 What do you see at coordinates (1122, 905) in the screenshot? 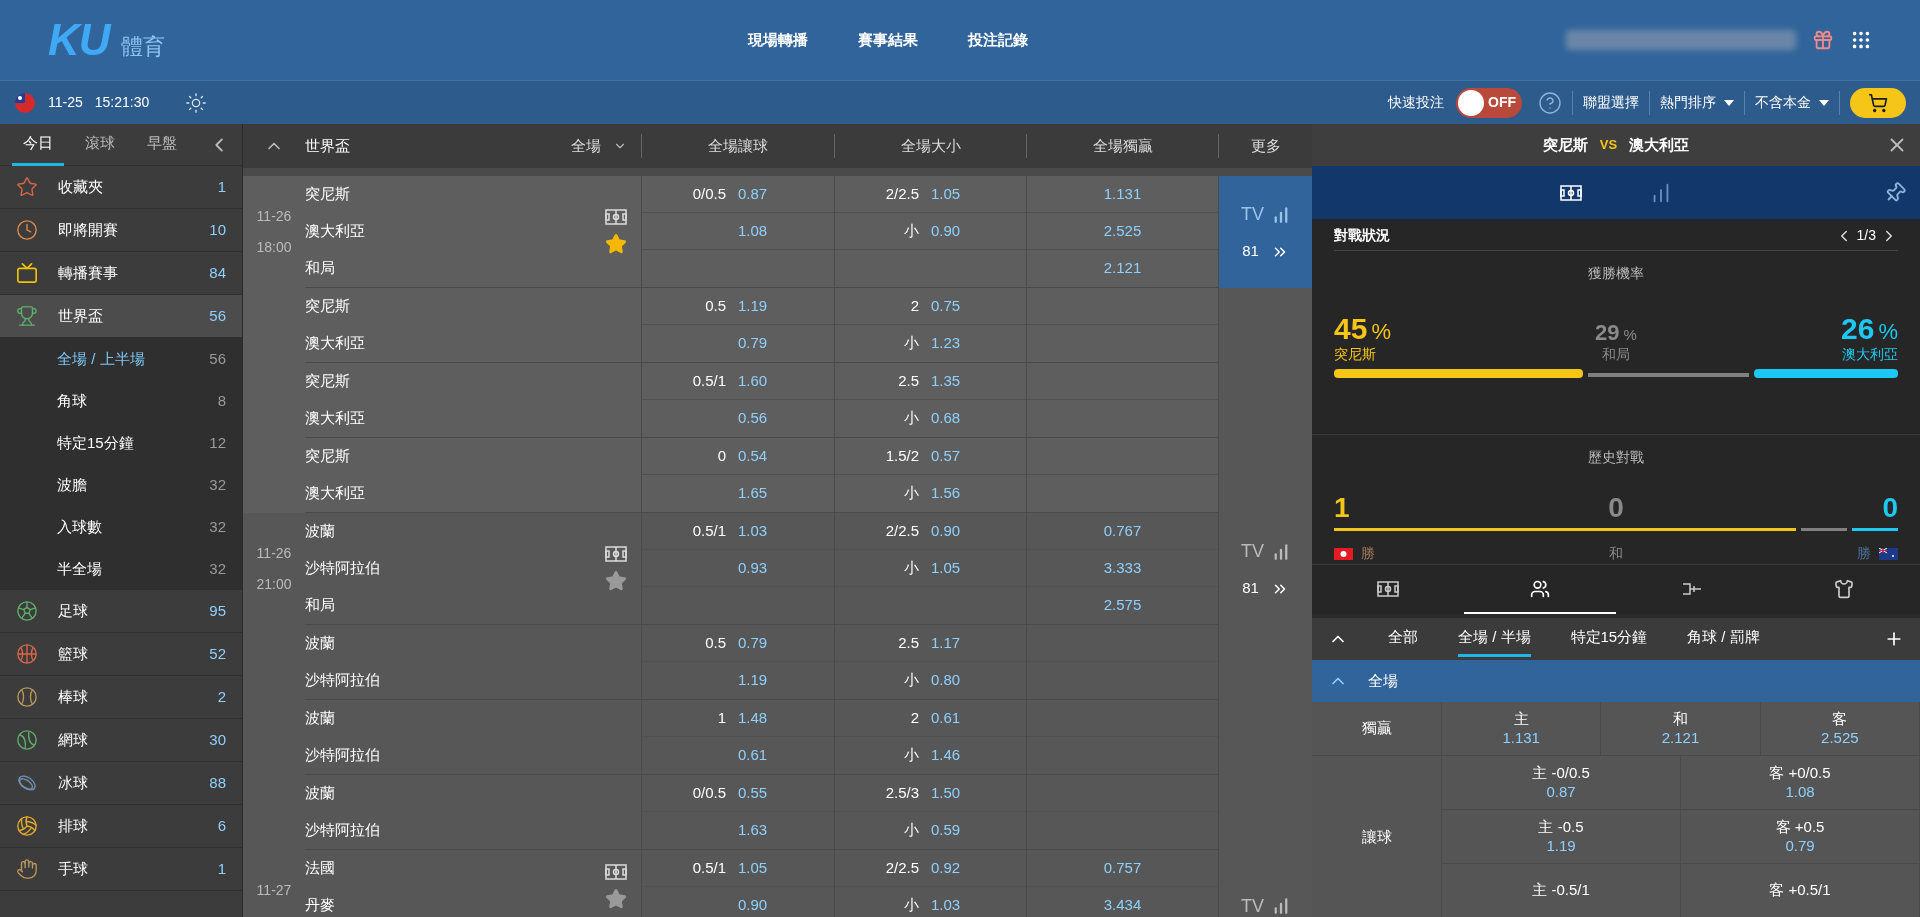
I see `odds-value: 3.434` at bounding box center [1122, 905].